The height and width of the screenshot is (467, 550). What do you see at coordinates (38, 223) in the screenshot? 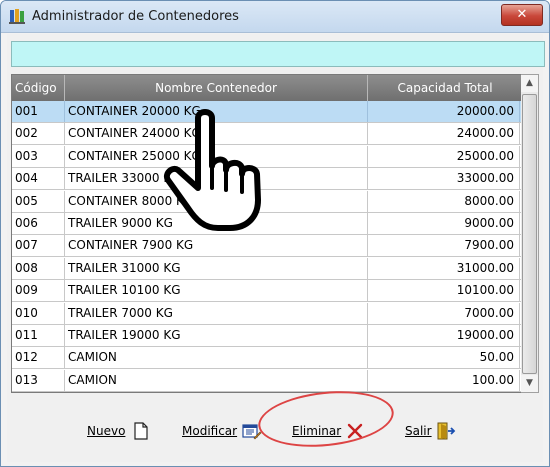
I see `cell-code: 006` at bounding box center [38, 223].